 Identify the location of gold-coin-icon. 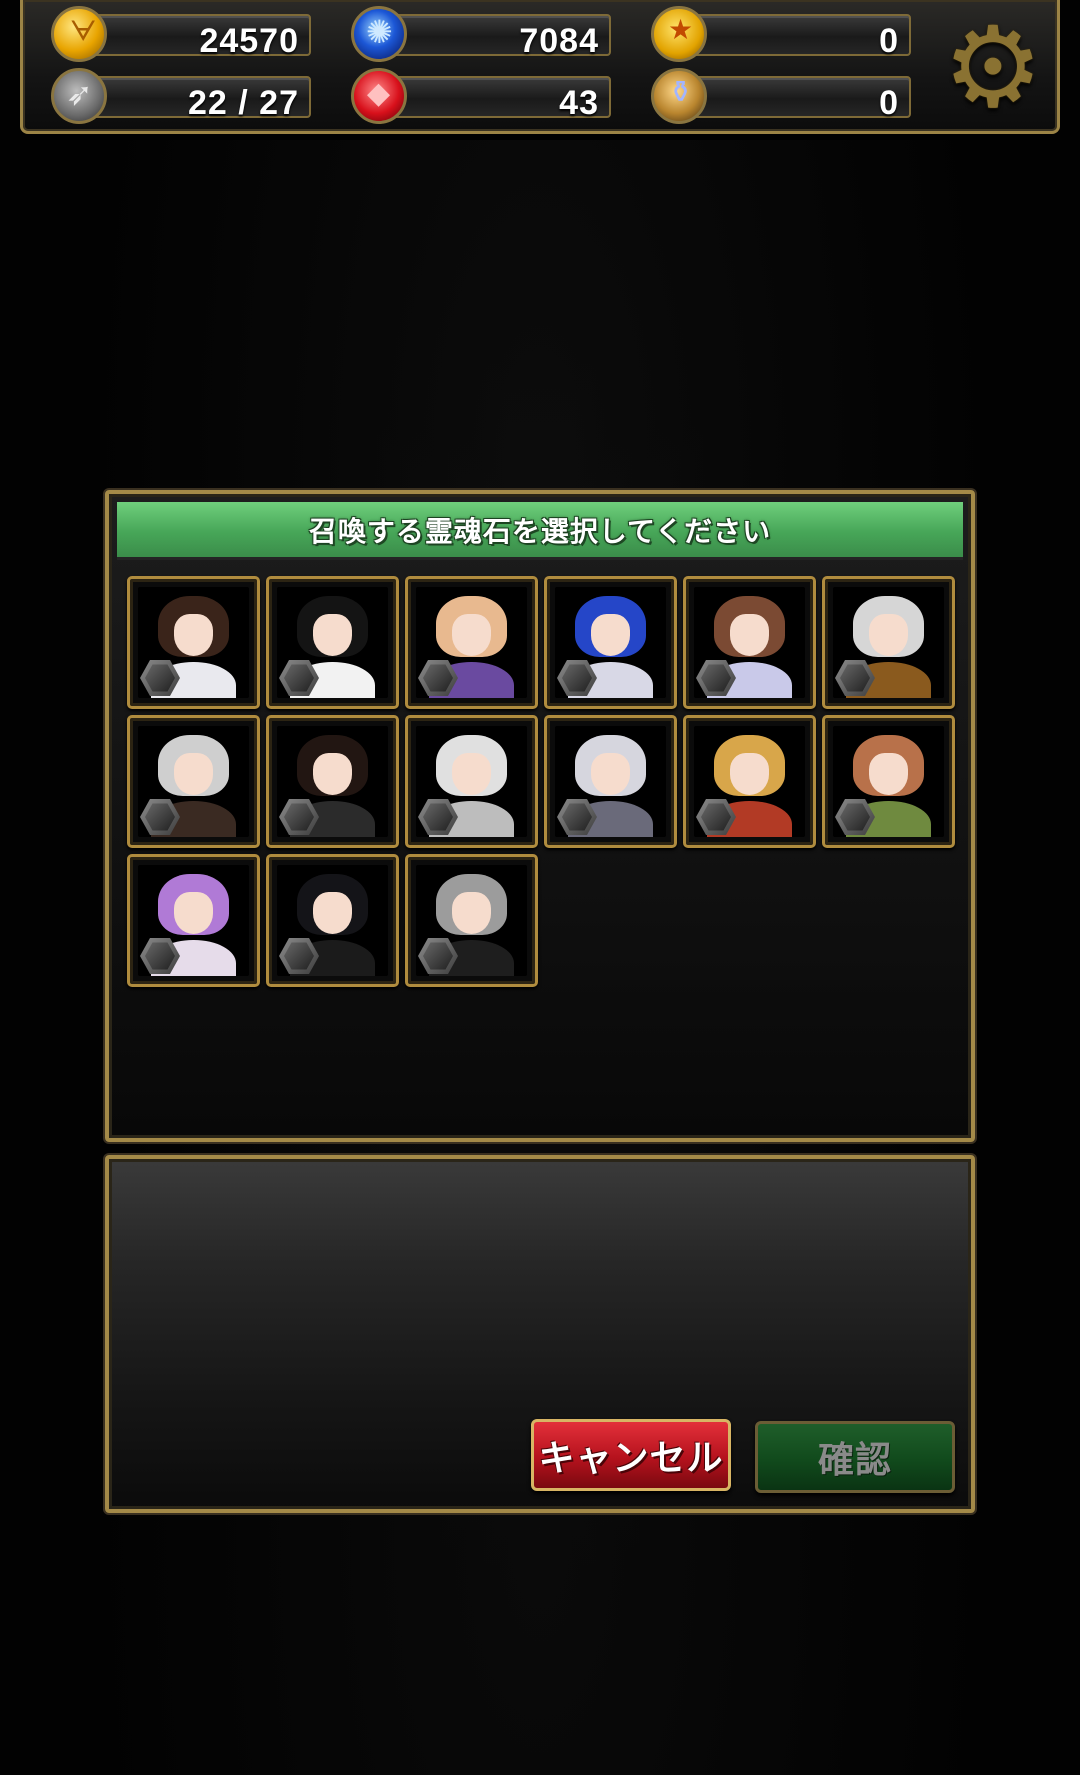
(79, 34).